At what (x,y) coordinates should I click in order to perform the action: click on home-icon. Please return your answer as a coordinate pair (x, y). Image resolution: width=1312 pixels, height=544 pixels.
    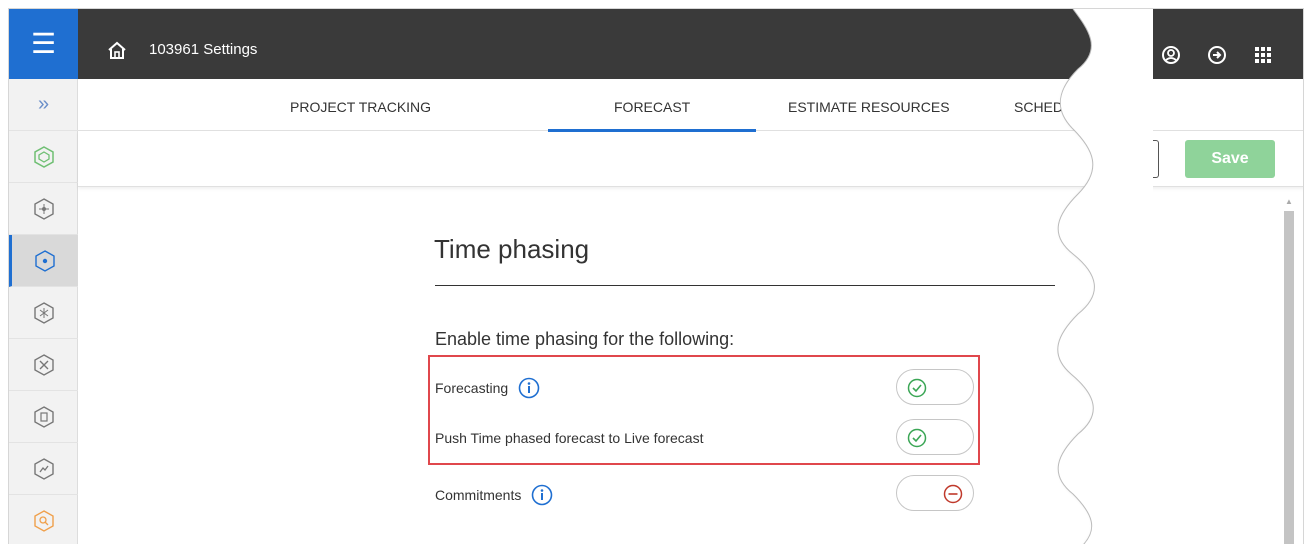
    Looking at the image, I should click on (117, 51).